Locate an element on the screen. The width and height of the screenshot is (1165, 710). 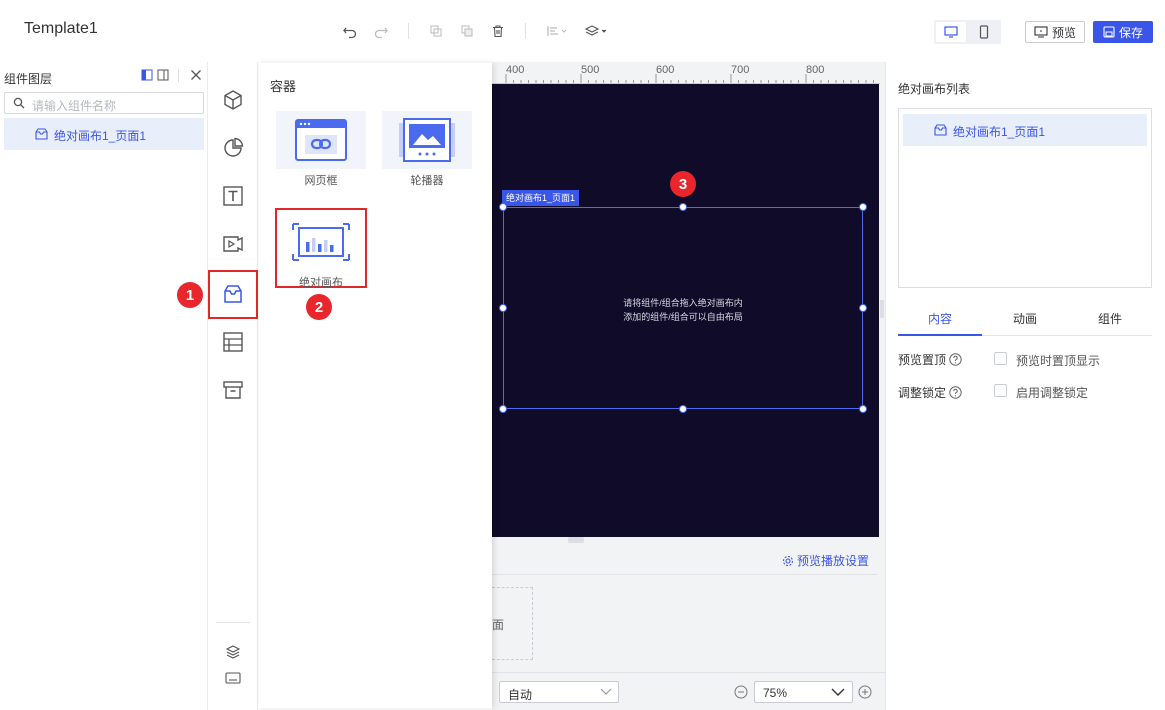
ruler-label: 800 is located at coordinates (815, 70).